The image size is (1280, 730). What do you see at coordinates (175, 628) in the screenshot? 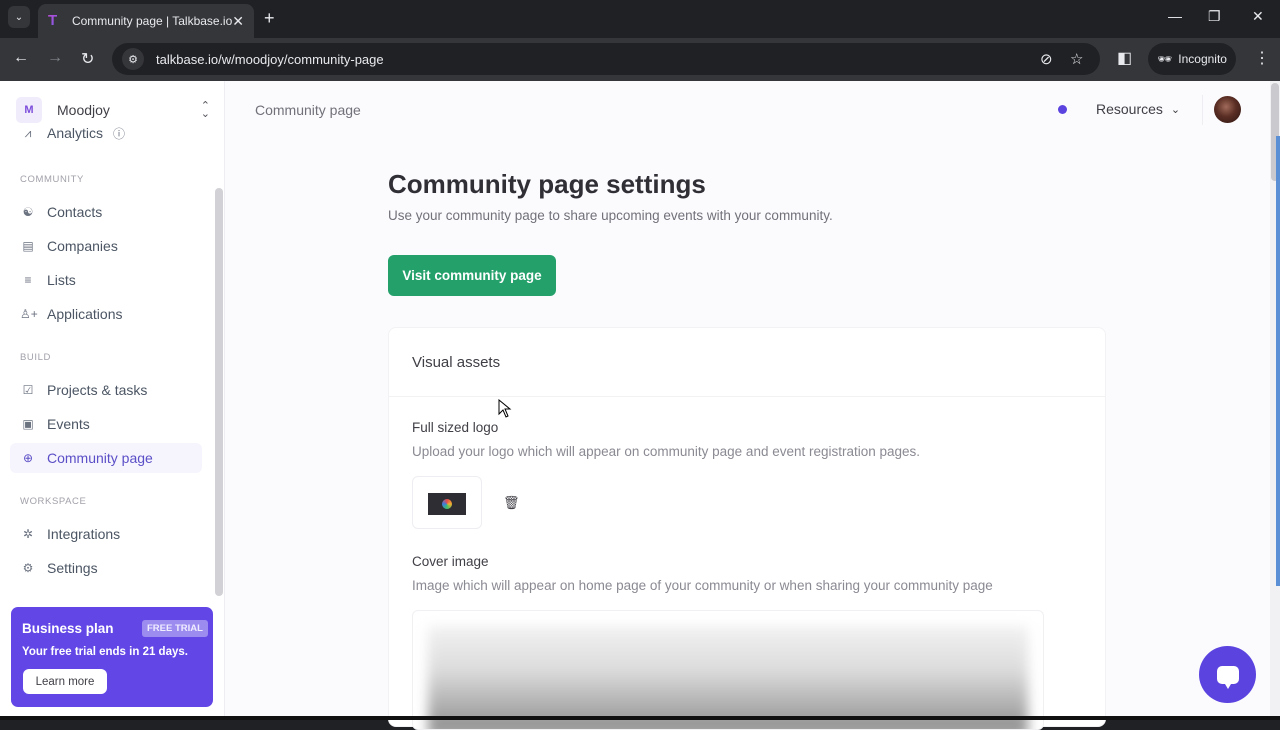
I see `free-trial-badge: FREE TRIAL` at bounding box center [175, 628].